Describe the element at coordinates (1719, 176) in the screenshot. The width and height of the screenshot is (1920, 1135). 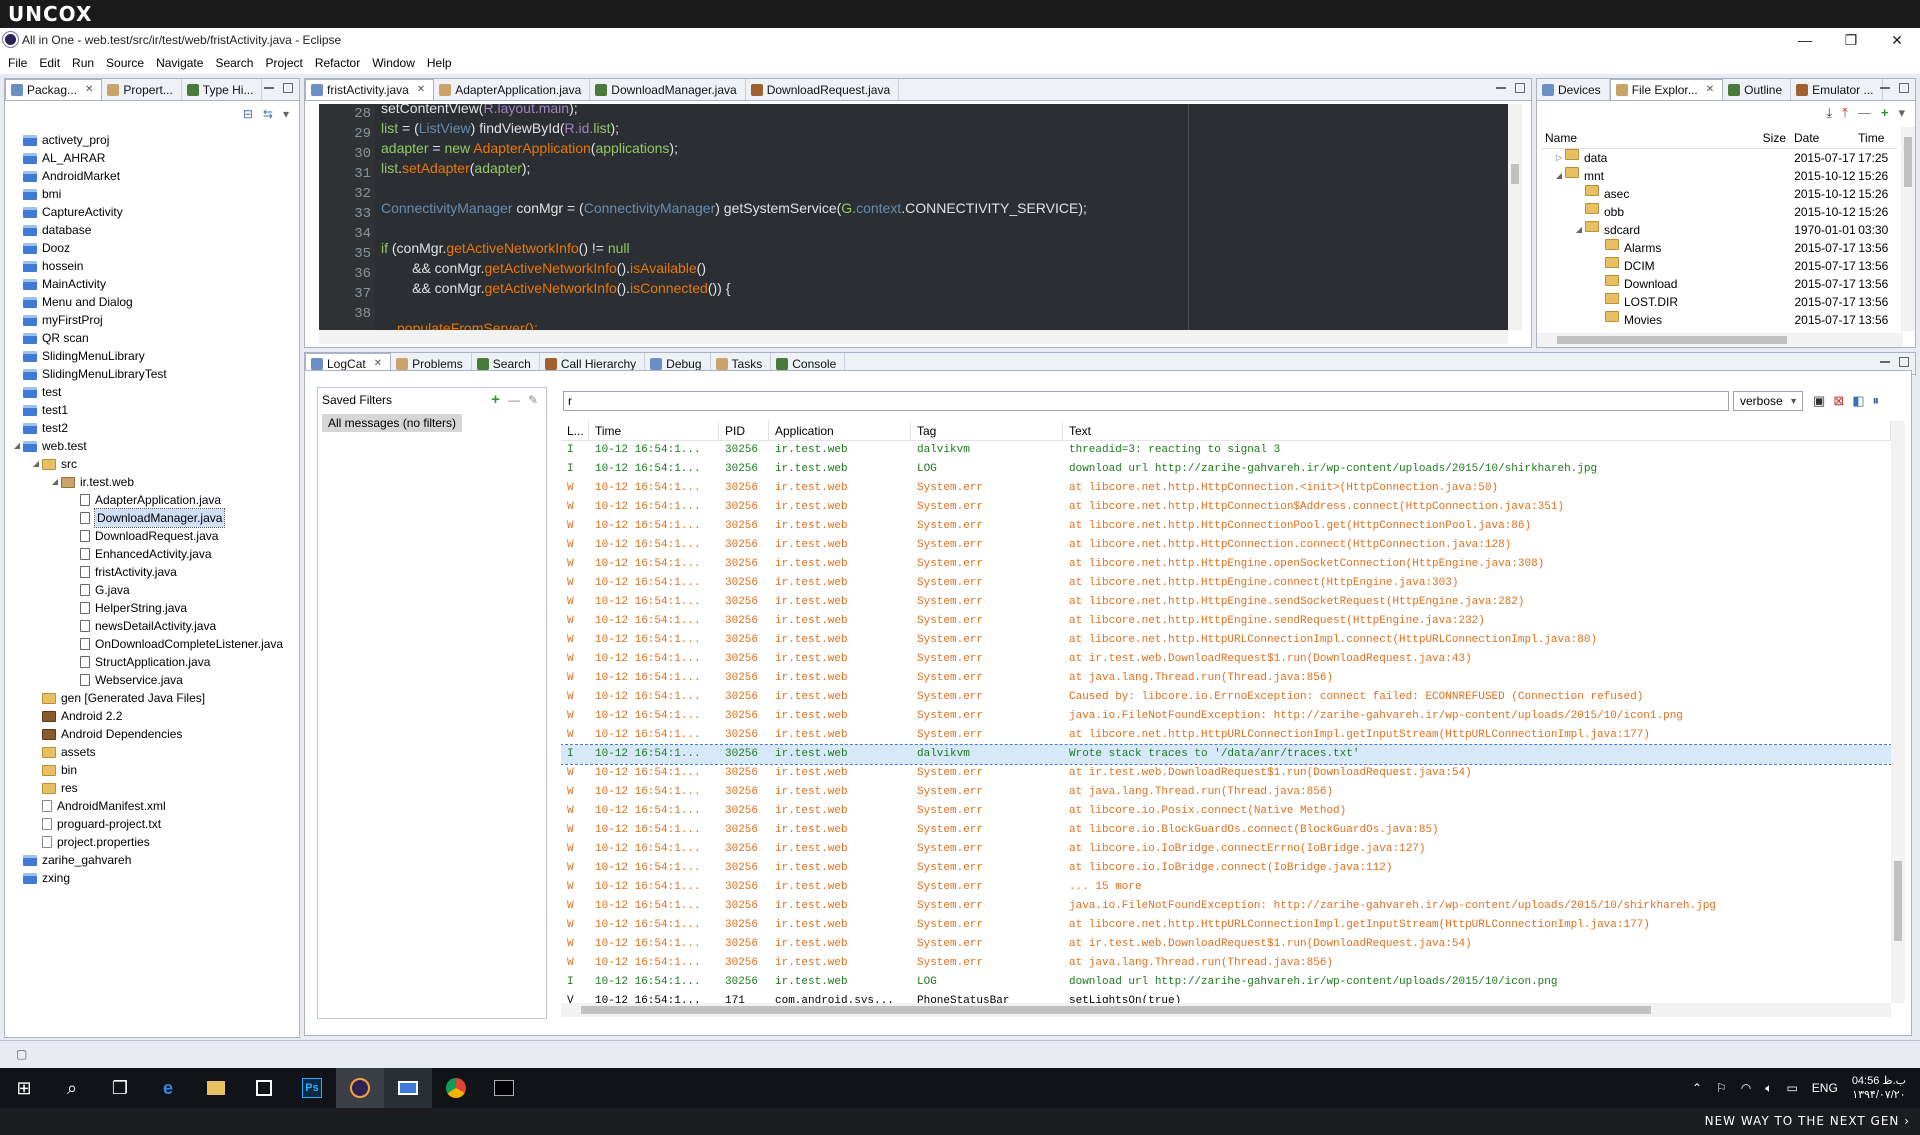
I see `file-row: ◢ mnt 2015-10-12 15:26` at that location.